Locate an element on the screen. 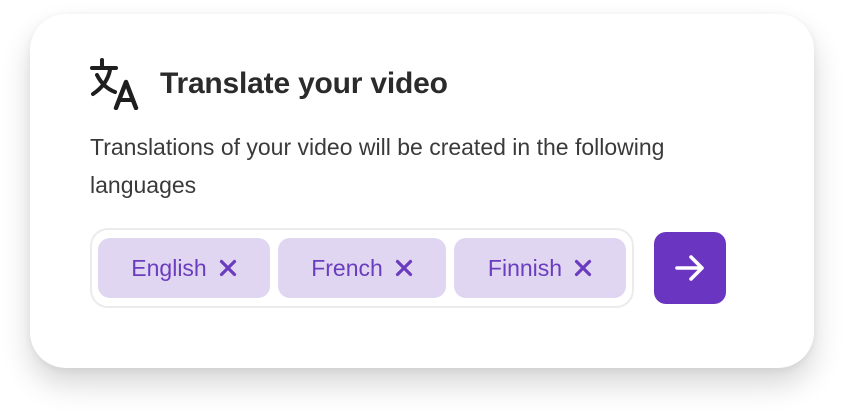 This screenshot has width=844, height=418. language-tag-label: English is located at coordinates (169, 267).